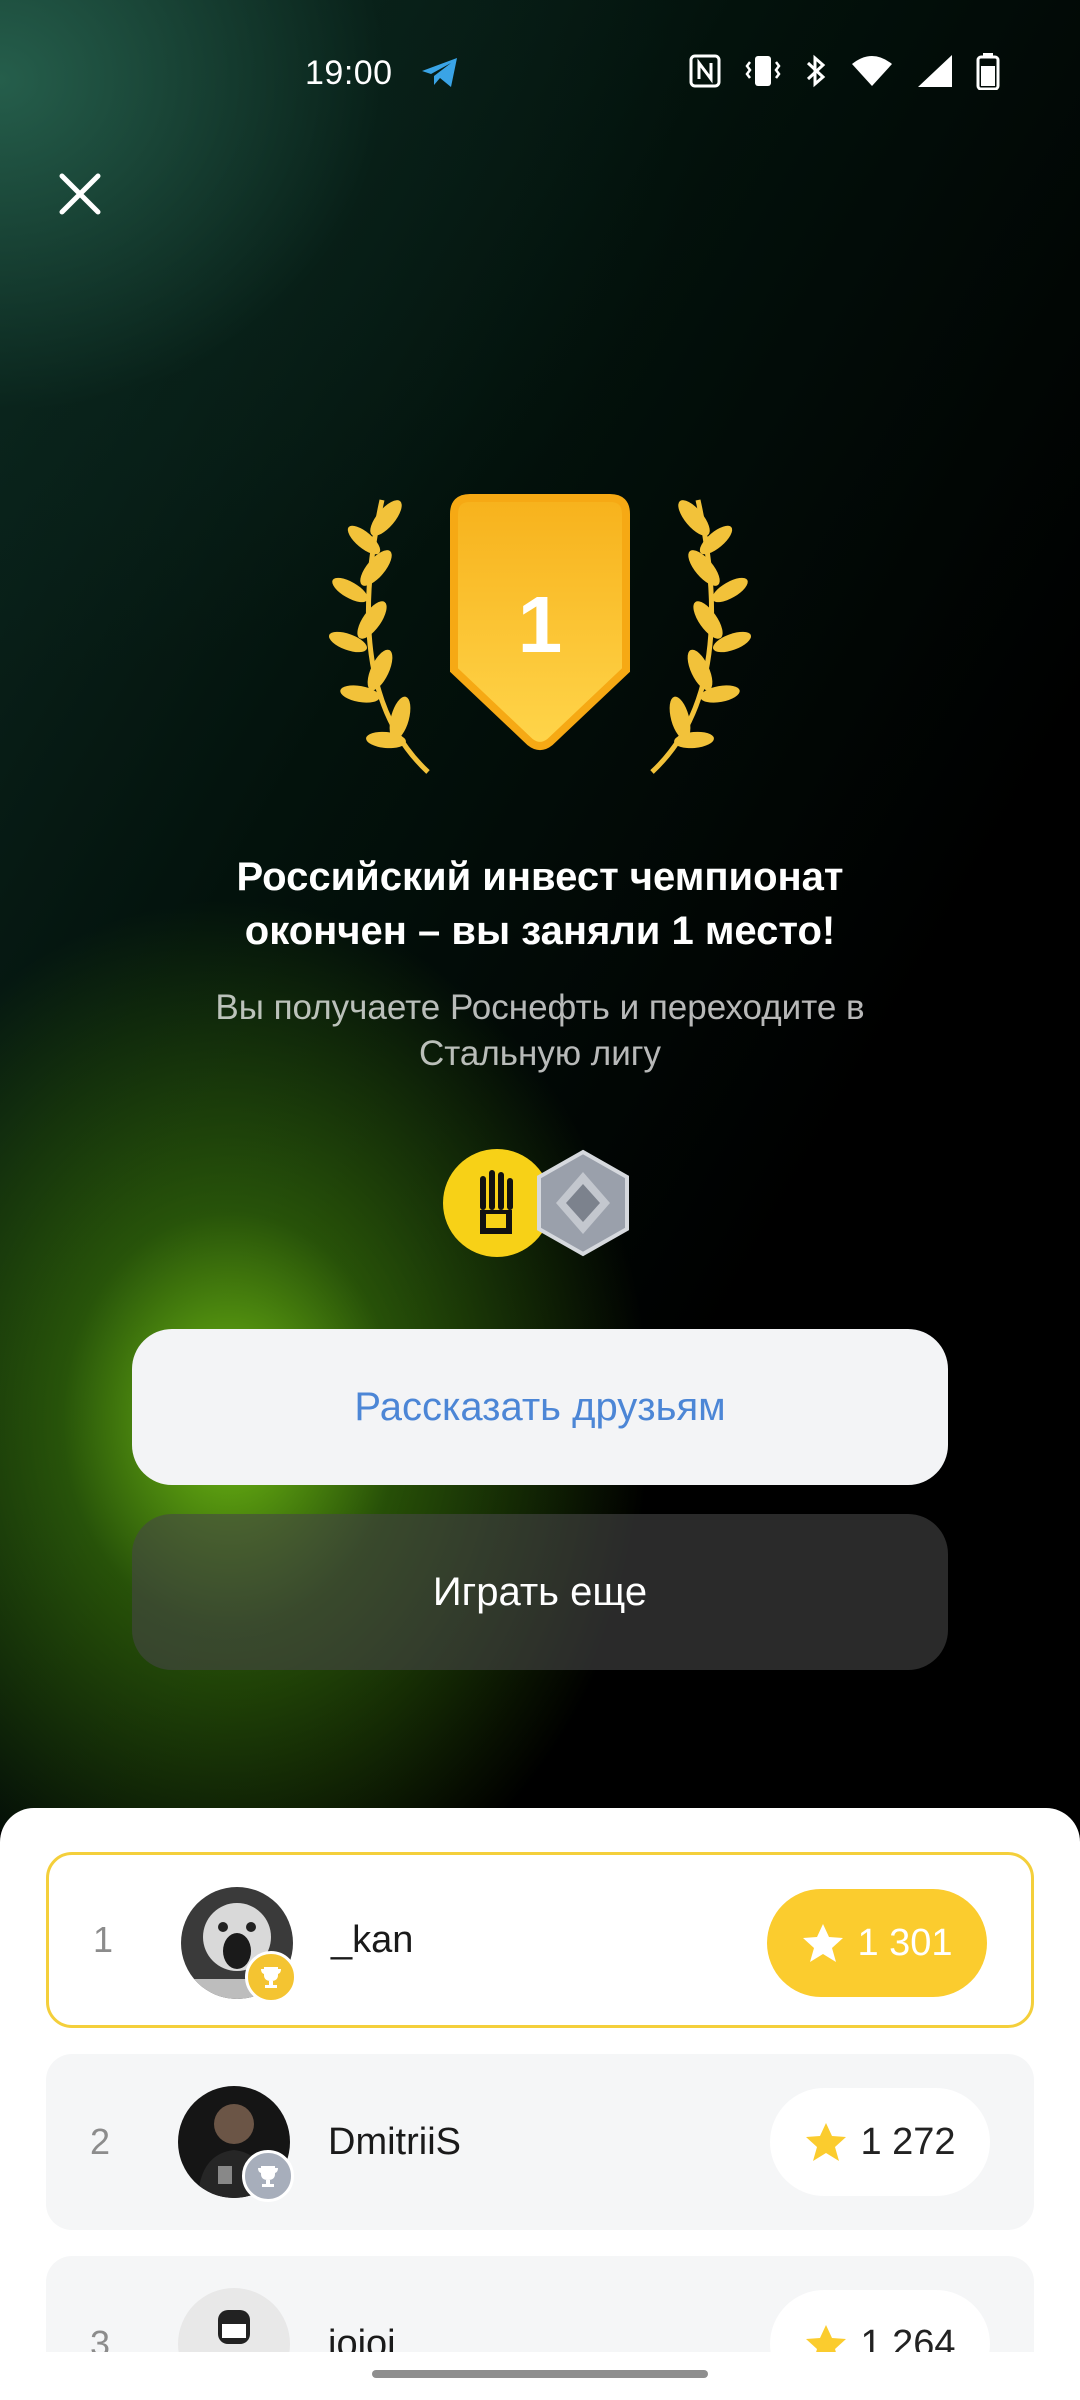  Describe the element at coordinates (540, 877) in the screenshot. I see `title-line-1: Российский инвест чемпионат` at that location.